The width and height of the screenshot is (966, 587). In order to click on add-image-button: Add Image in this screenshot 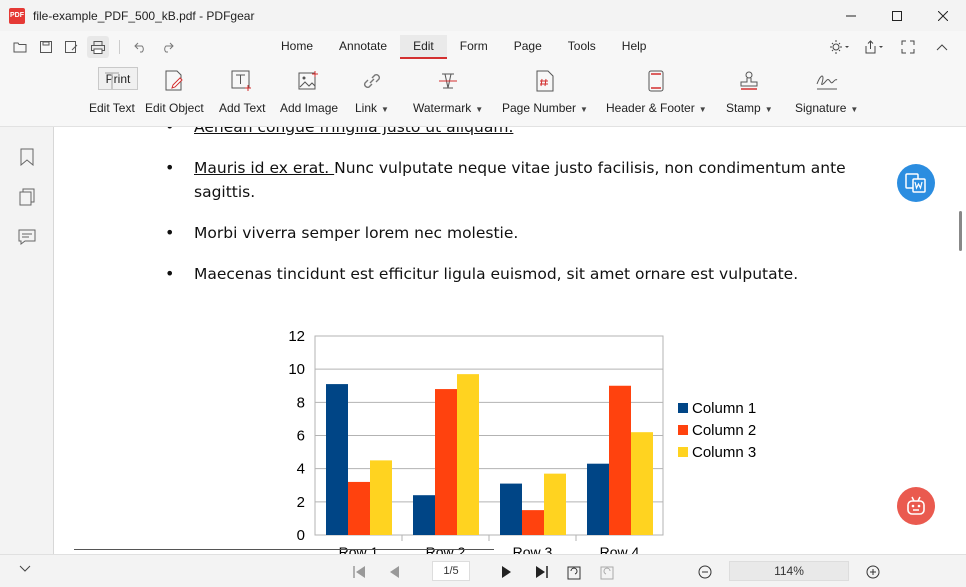, I will do `click(309, 91)`.